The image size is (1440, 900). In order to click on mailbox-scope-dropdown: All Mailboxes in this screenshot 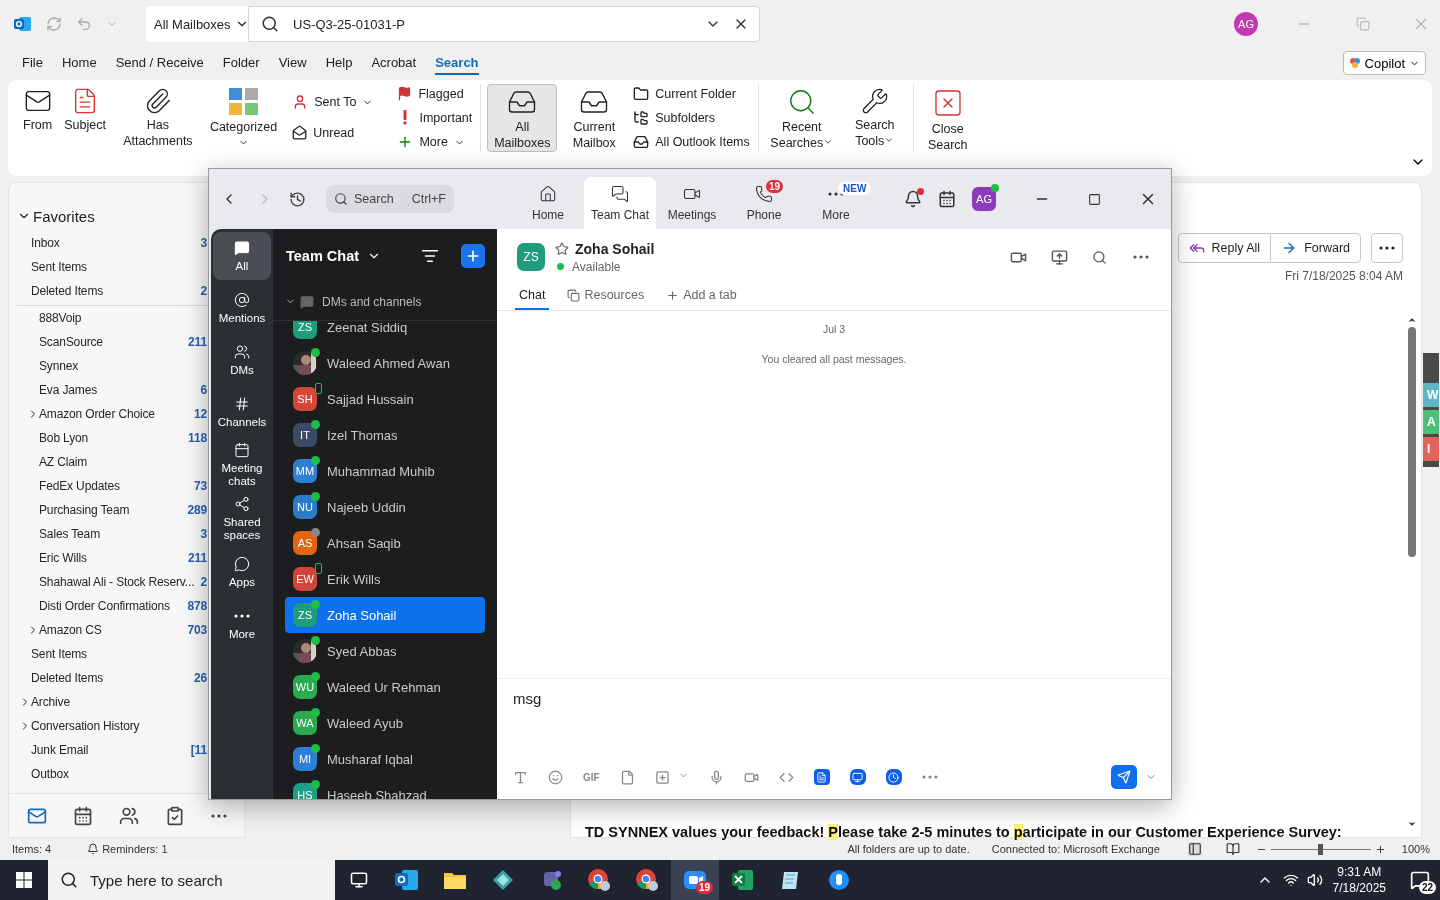, I will do `click(197, 24)`.